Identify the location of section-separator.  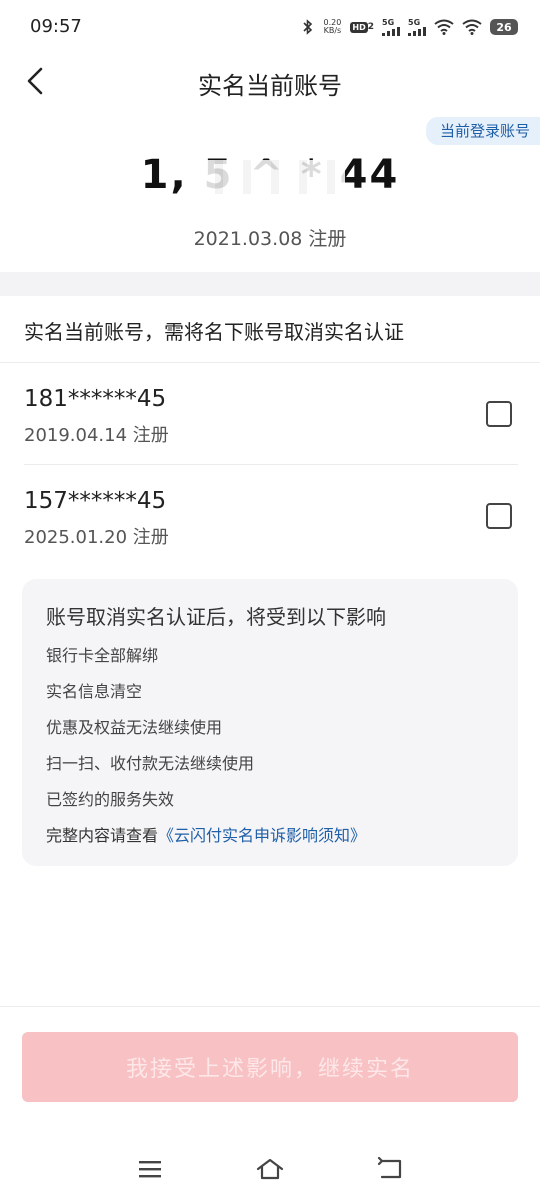
(270, 284).